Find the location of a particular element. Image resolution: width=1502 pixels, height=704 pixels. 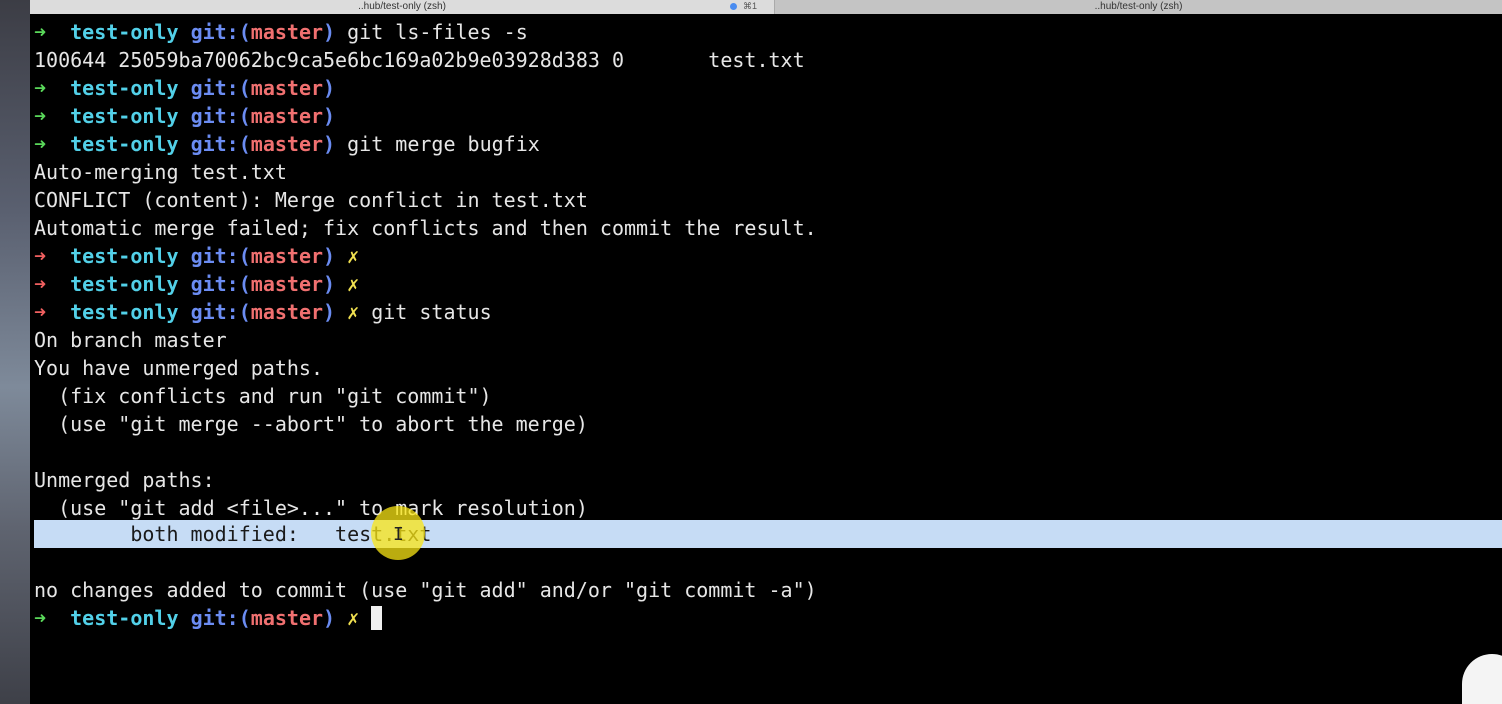

tab-active-title: ..hub/test-only (zsh) is located at coordinates (402, 6).